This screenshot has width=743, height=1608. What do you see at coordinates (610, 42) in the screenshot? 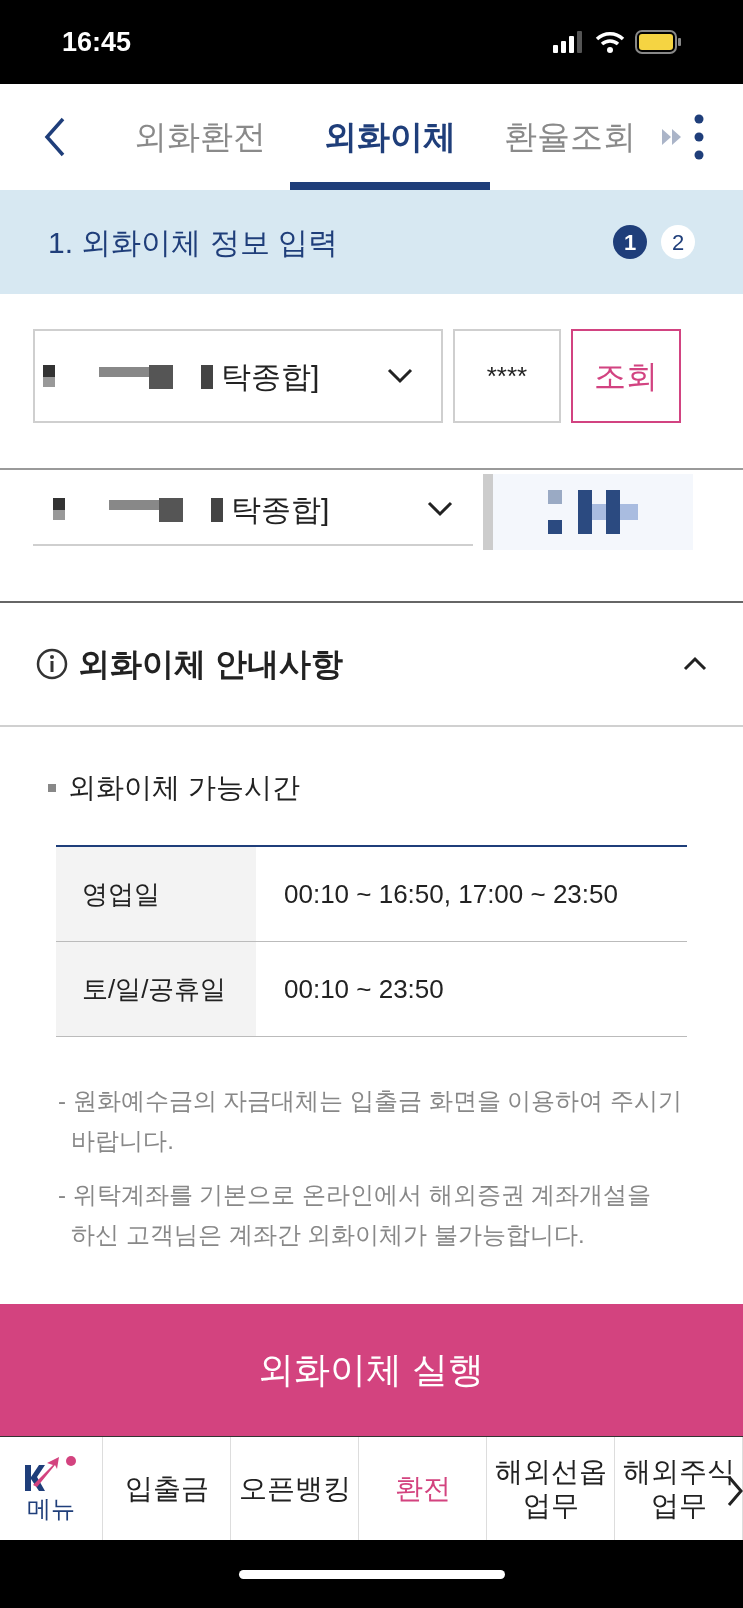
I see `wifi-icon` at bounding box center [610, 42].